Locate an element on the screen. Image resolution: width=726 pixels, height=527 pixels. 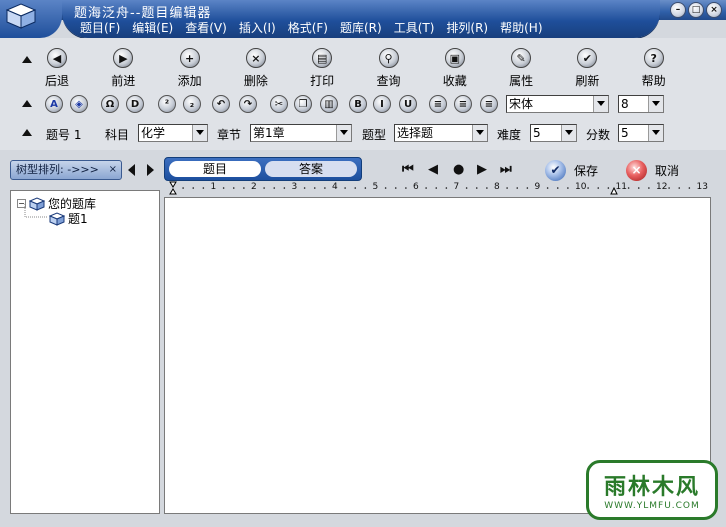
type-label: 题型 is located at coordinates (374, 135).